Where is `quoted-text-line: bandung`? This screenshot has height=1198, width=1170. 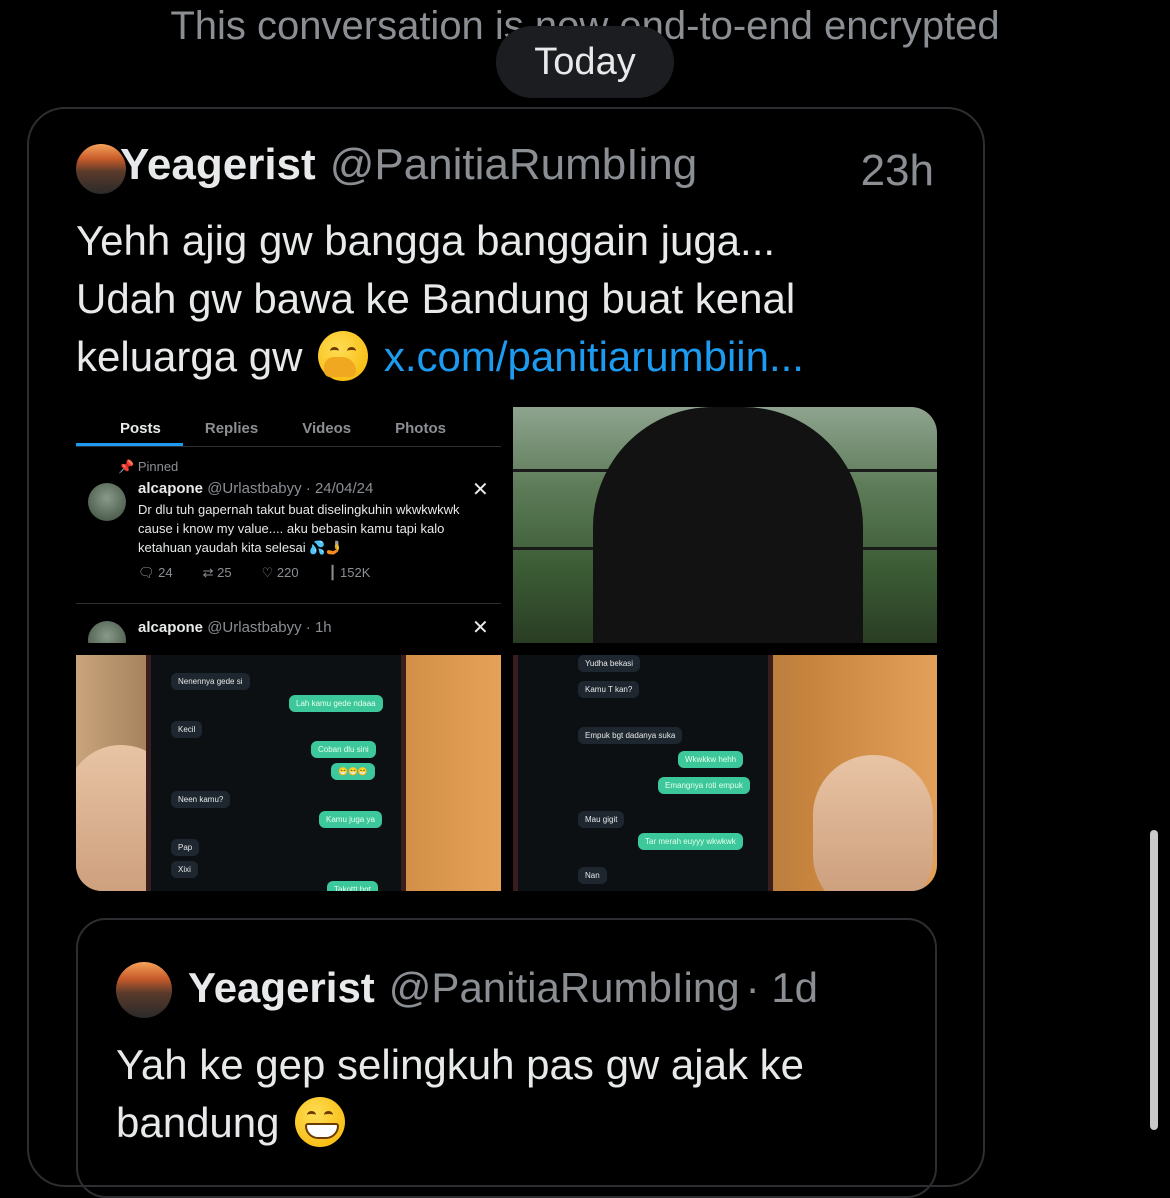 quoted-text-line: bandung is located at coordinates (198, 1122).